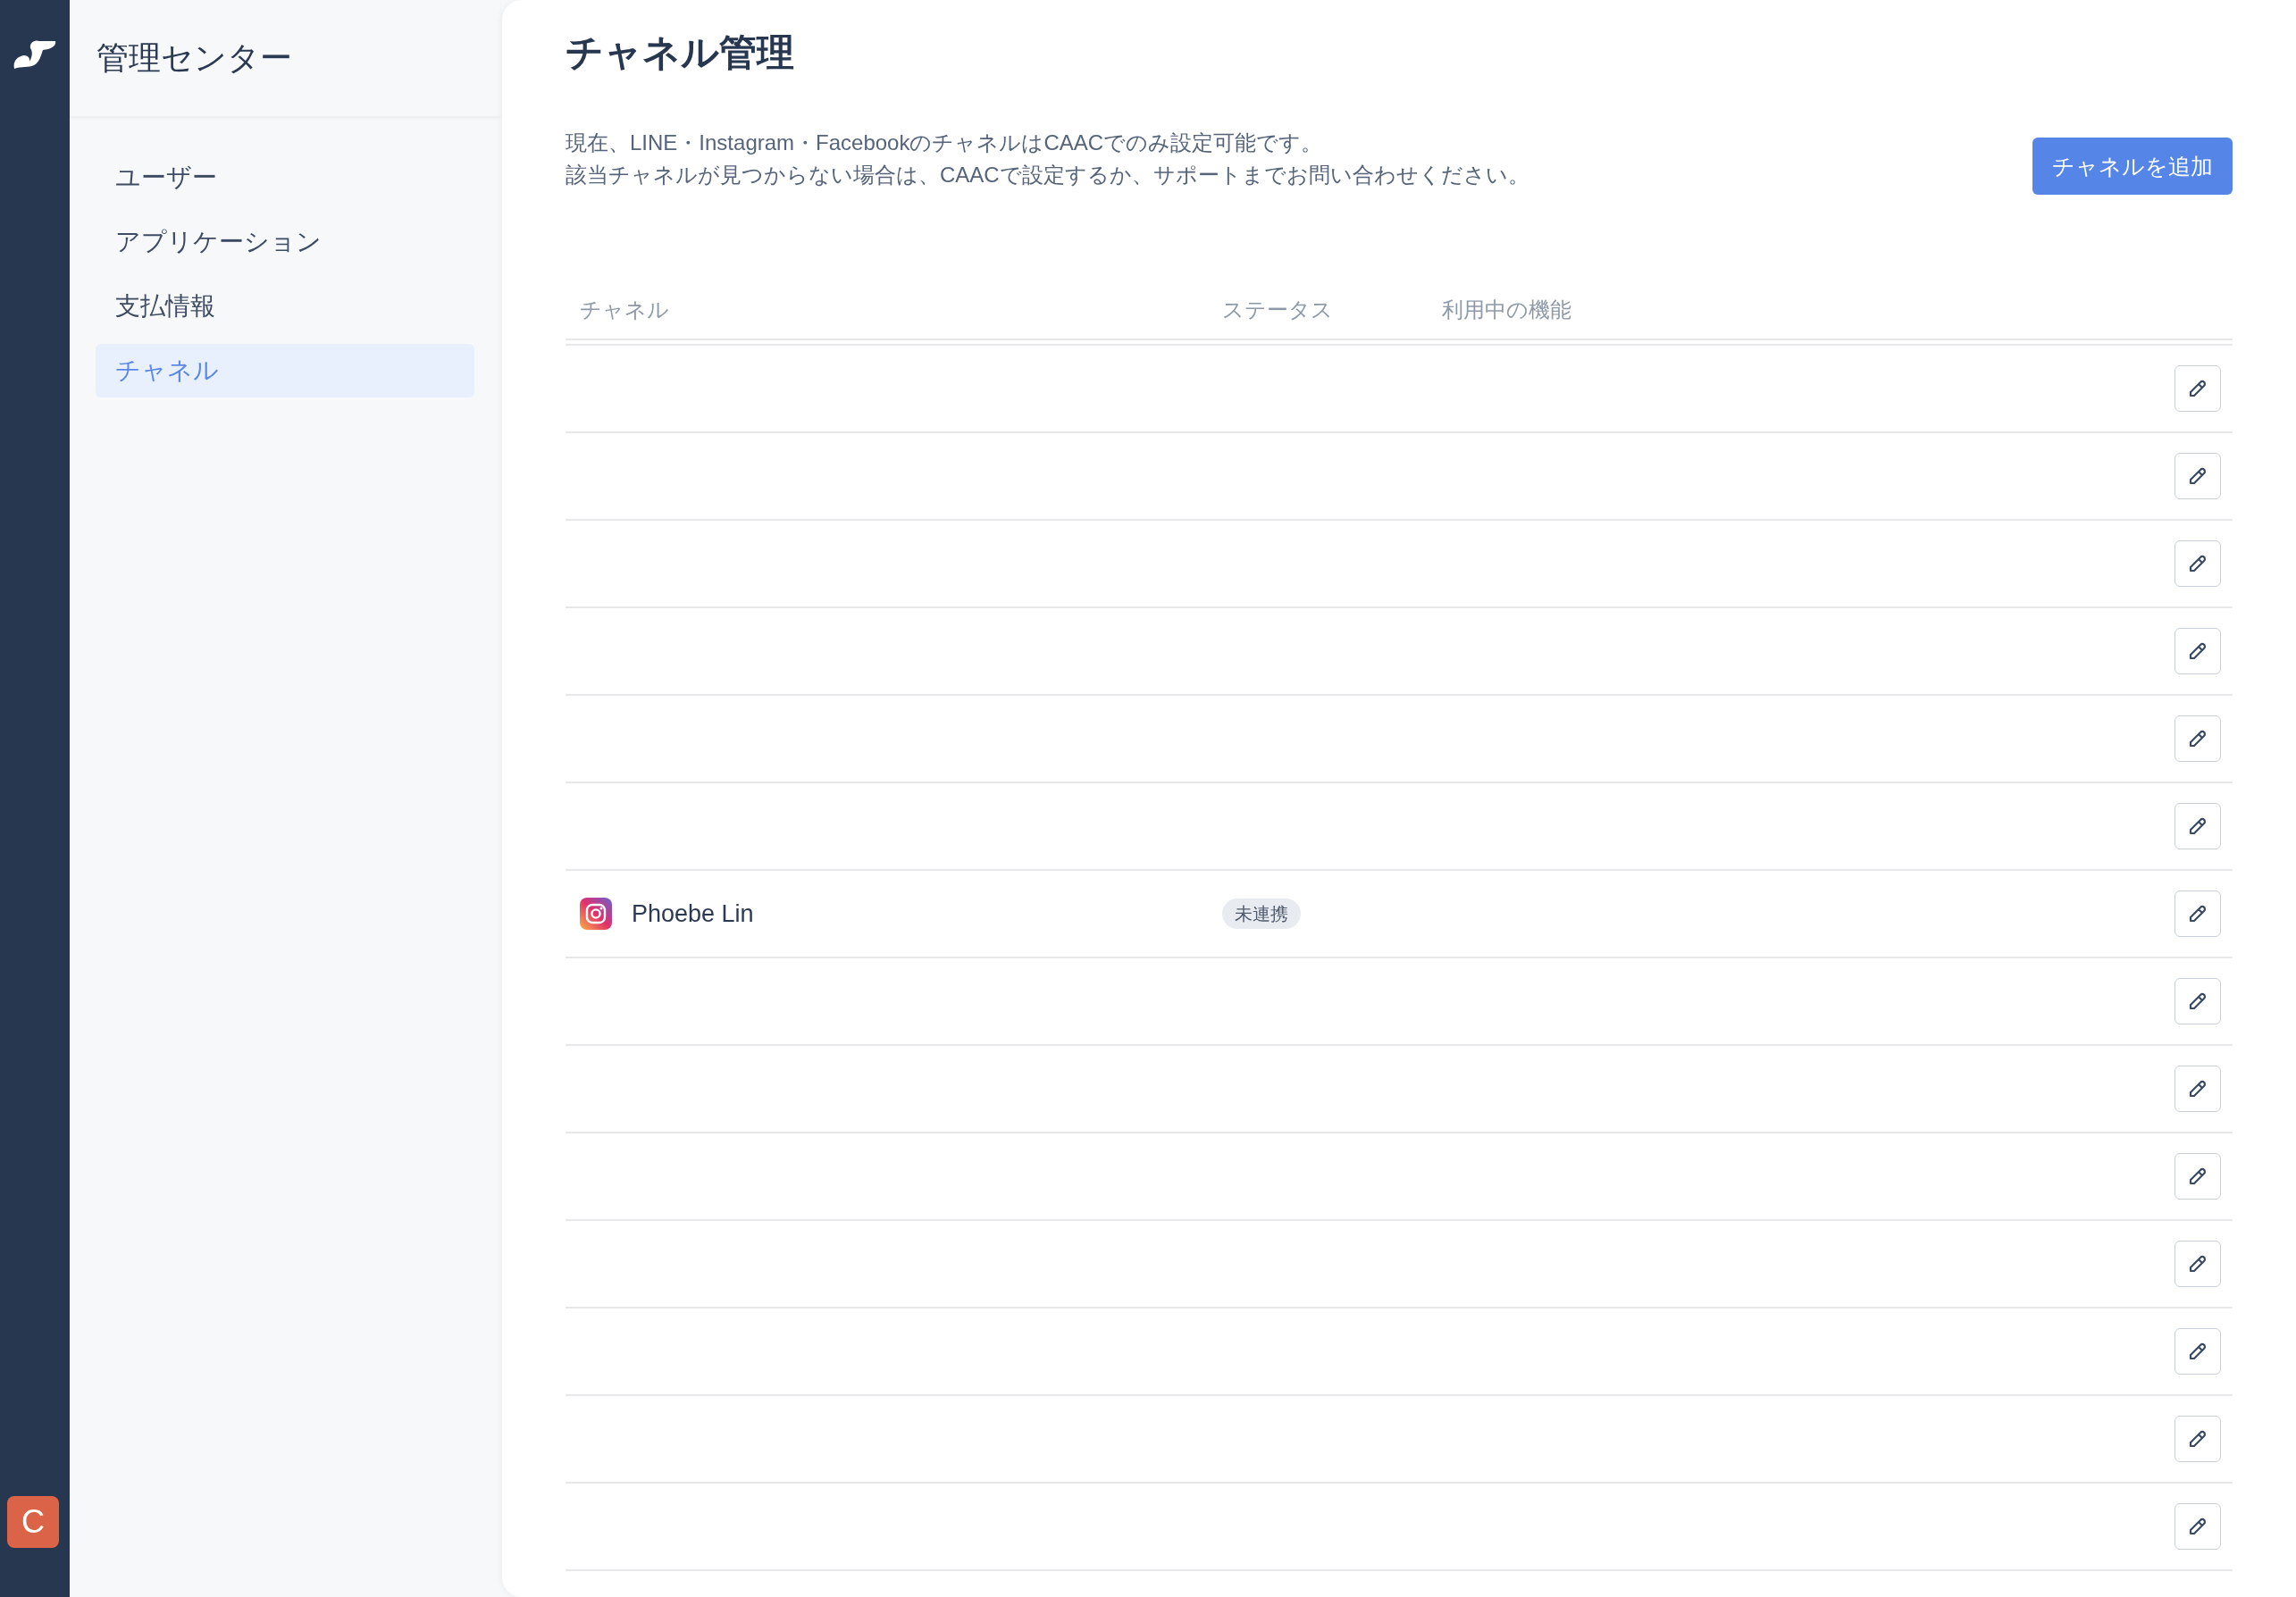 The height and width of the screenshot is (1597, 2296). I want to click on page-title: チャネル管理, so click(680, 52).